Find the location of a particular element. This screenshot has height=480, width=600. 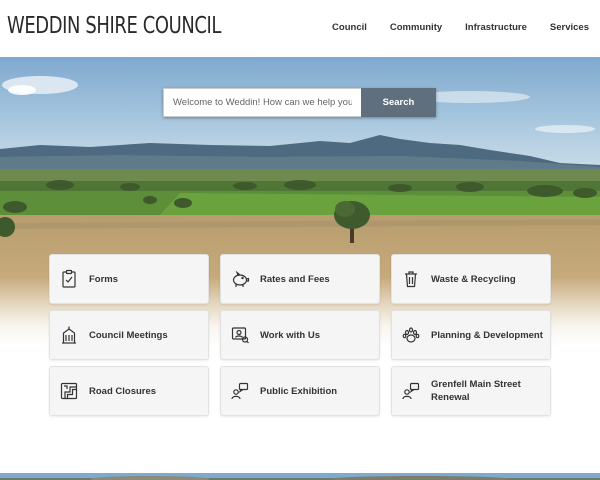

tile-grenfell-main-street-renewal: Grenfell Main Street Renewal is located at coordinates (471, 391).